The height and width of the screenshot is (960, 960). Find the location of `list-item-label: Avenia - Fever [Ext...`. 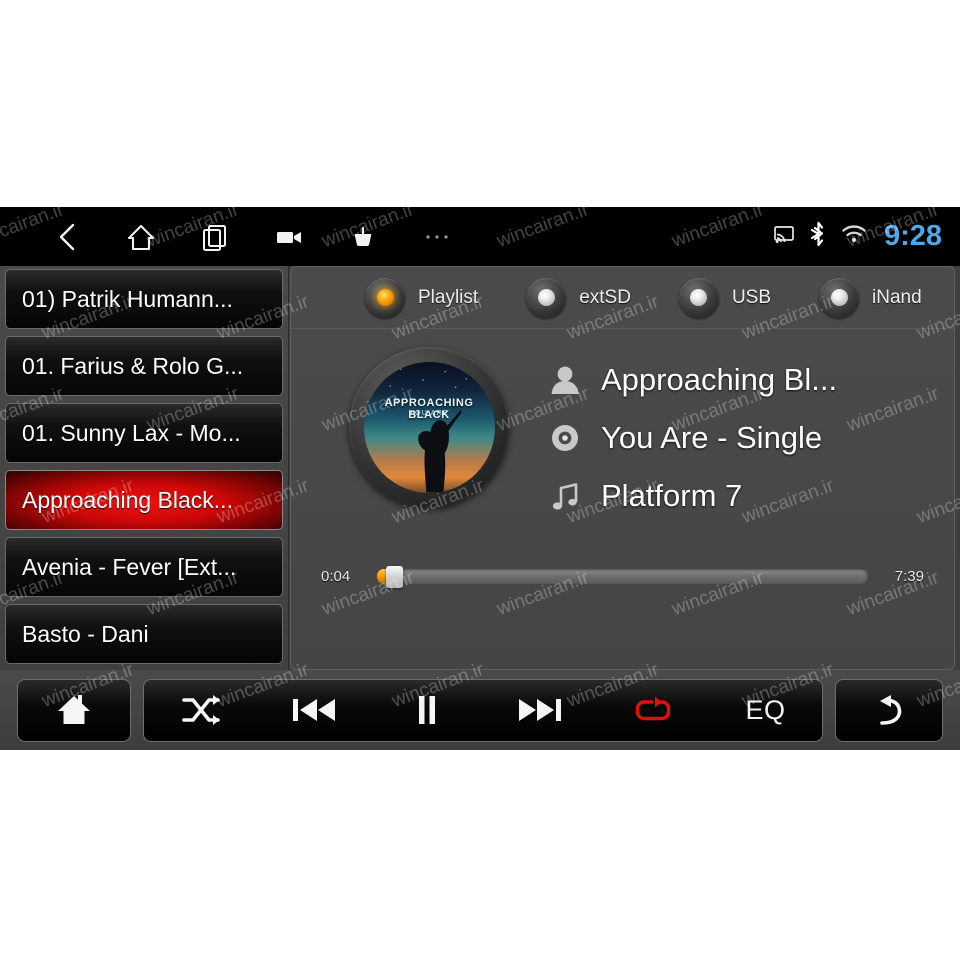

list-item-label: Avenia - Fever [Ext... is located at coordinates (129, 566).